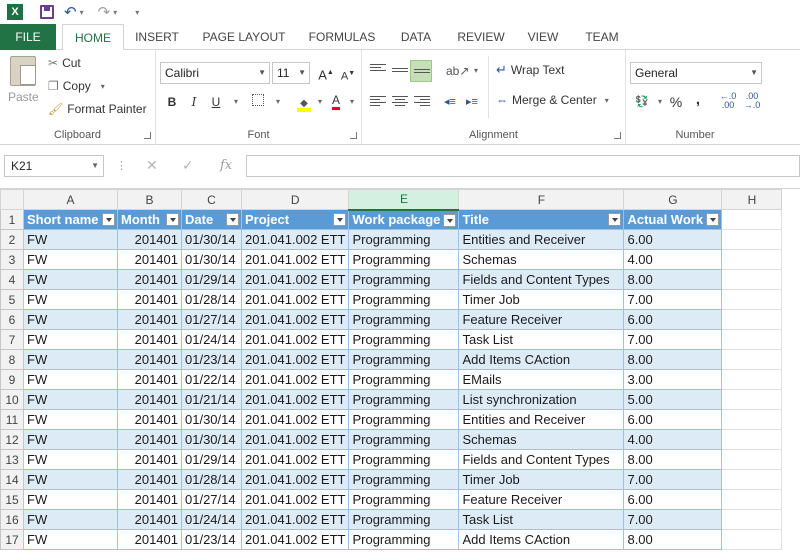  I want to click on row-header: 5, so click(12, 299).